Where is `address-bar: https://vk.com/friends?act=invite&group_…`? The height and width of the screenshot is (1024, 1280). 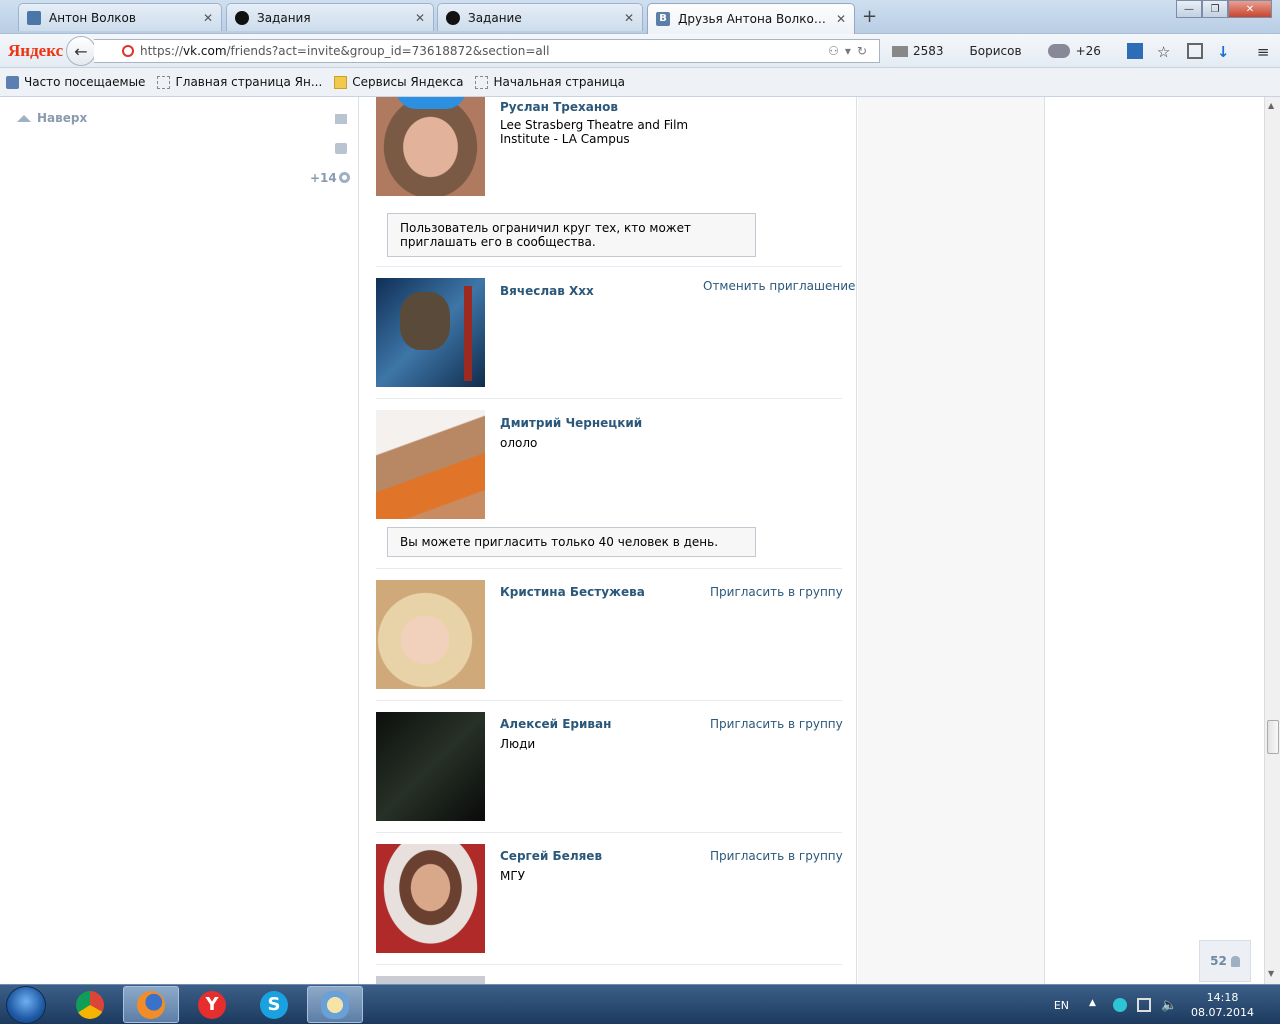
address-bar: https://vk.com/friends?act=invite&group_… is located at coordinates (487, 51).